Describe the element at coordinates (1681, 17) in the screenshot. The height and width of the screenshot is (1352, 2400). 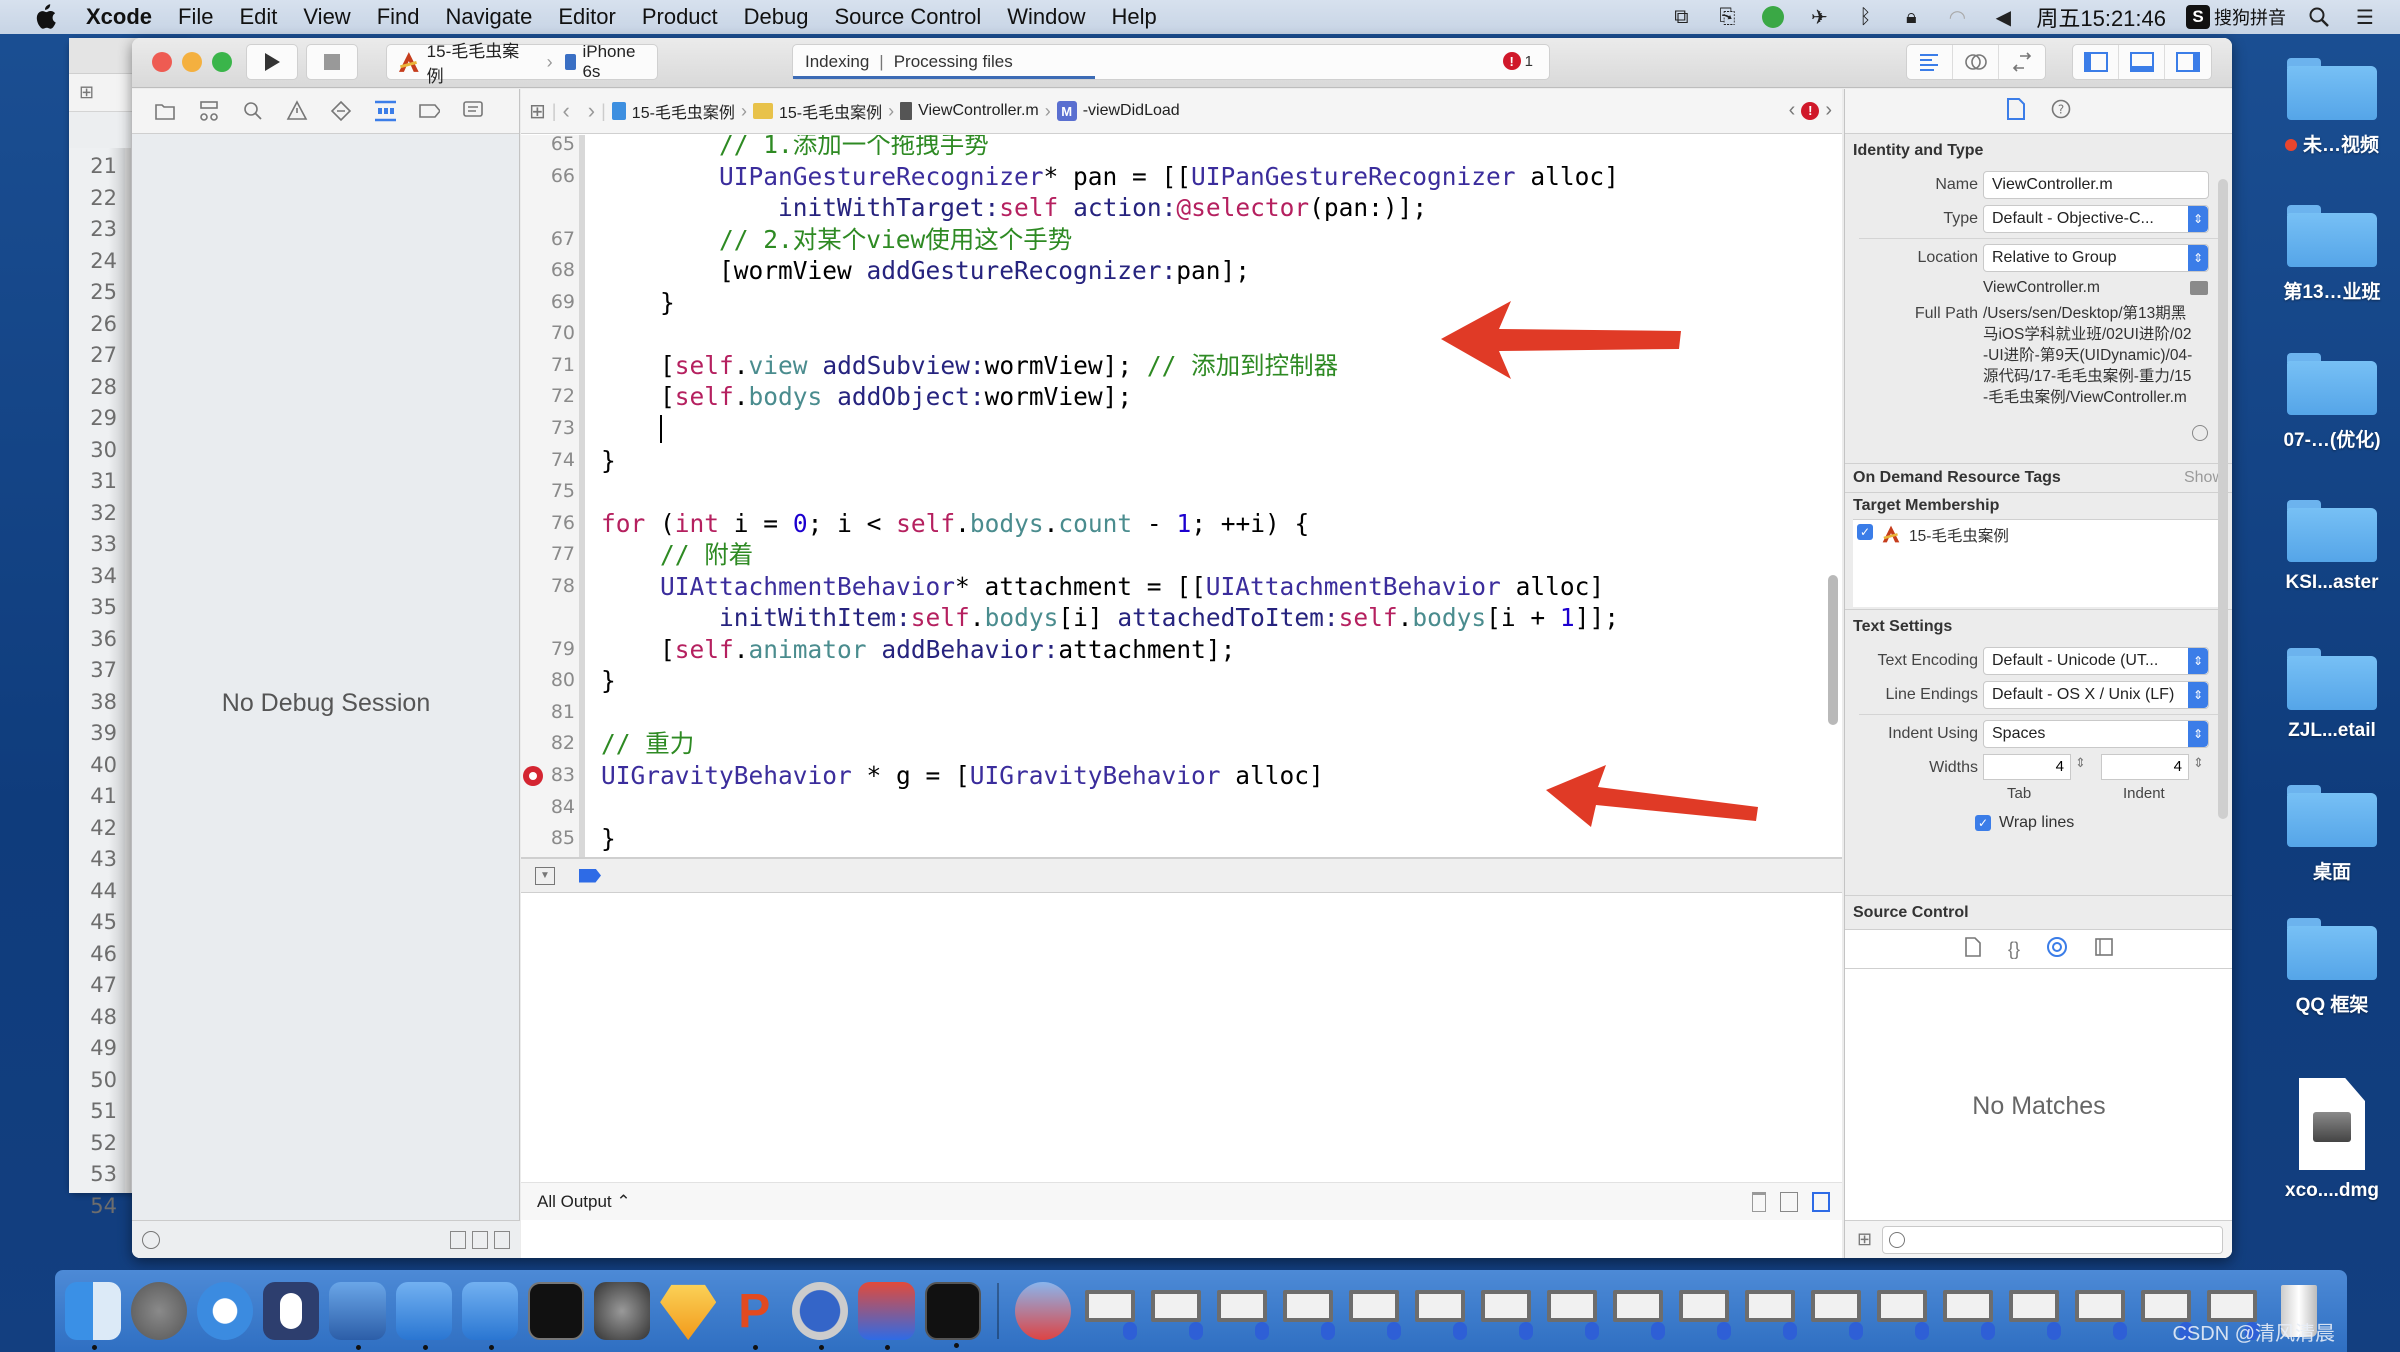
I see `screen-mirror-icon: ⧉` at that location.